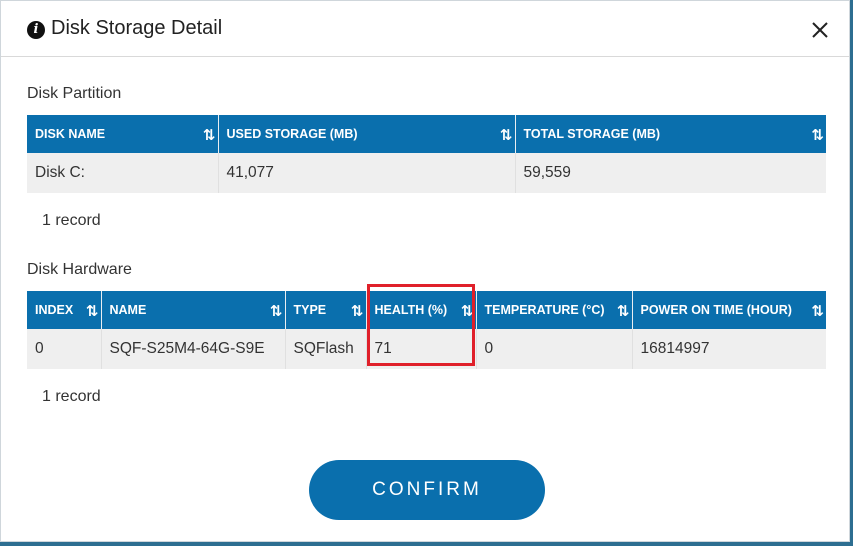 This screenshot has width=853, height=546. What do you see at coordinates (71, 396) in the screenshot?
I see `hardware-record-count: 1 record` at bounding box center [71, 396].